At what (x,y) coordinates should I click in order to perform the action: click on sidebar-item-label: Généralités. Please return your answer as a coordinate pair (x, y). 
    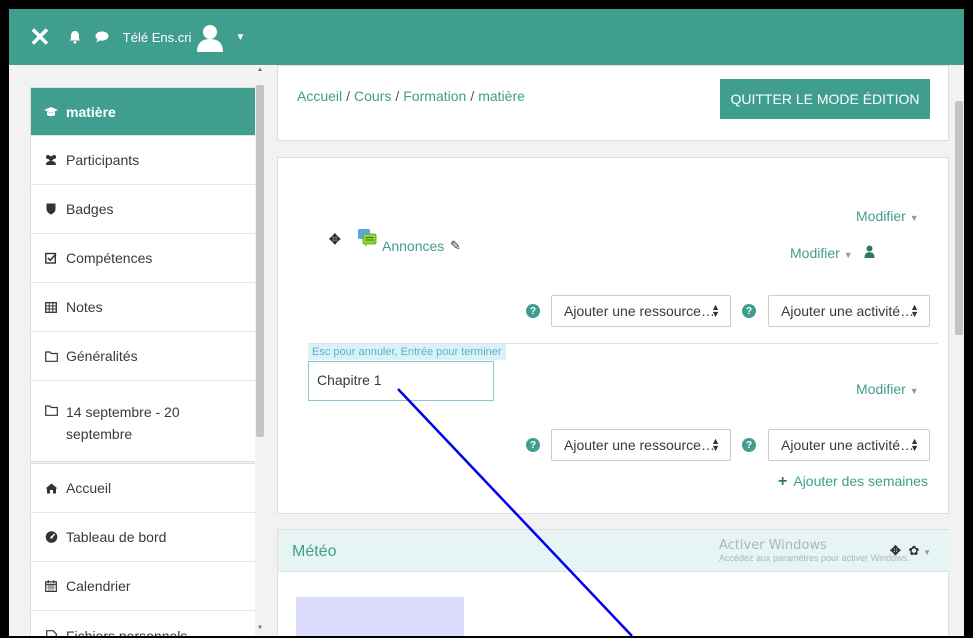
    Looking at the image, I should click on (102, 356).